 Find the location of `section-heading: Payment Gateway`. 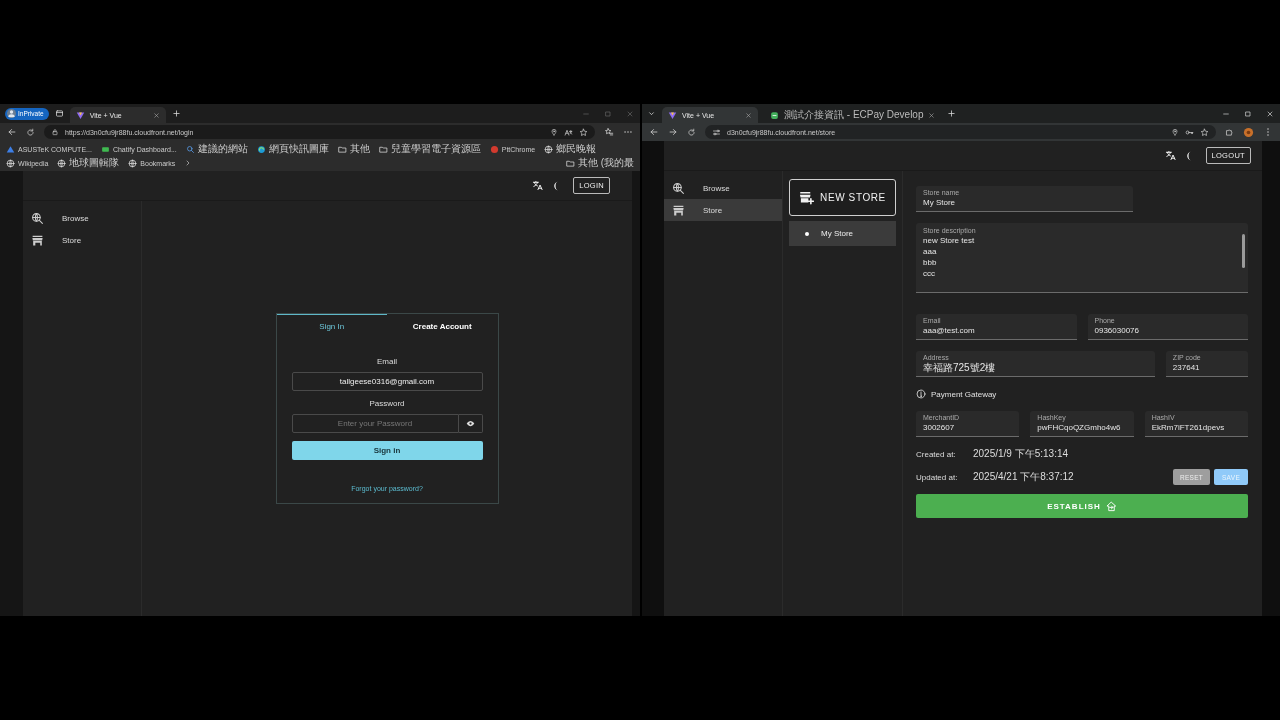

section-heading: Payment Gateway is located at coordinates (964, 394).